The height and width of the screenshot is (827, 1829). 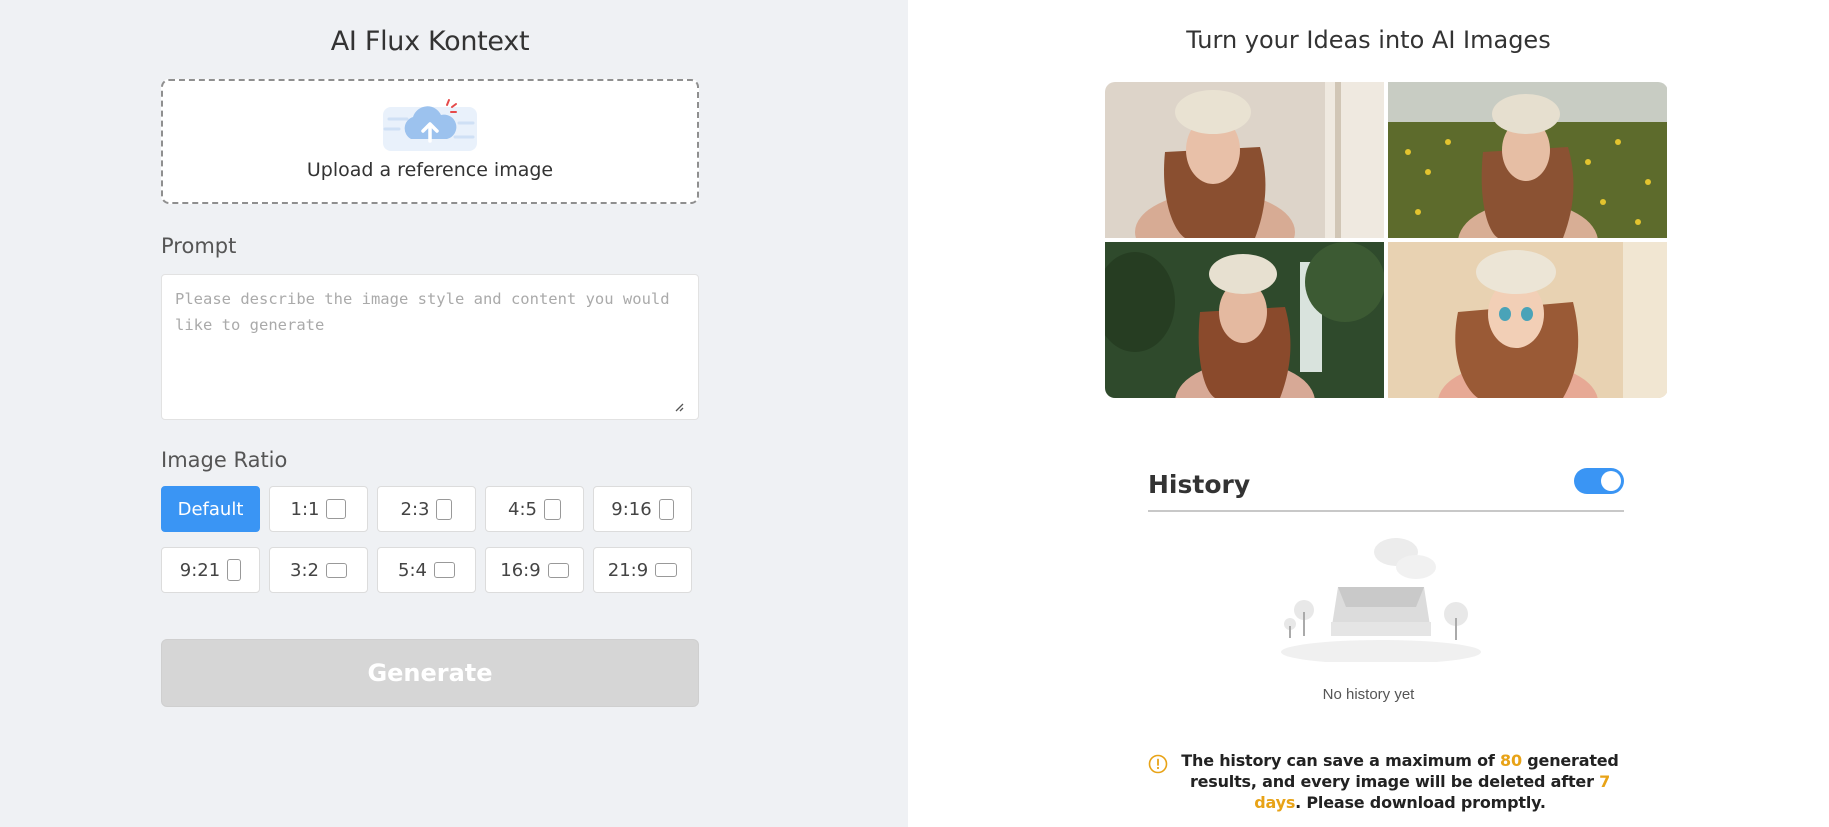 I want to click on cloud-upload-icon, so click(x=430, y=125).